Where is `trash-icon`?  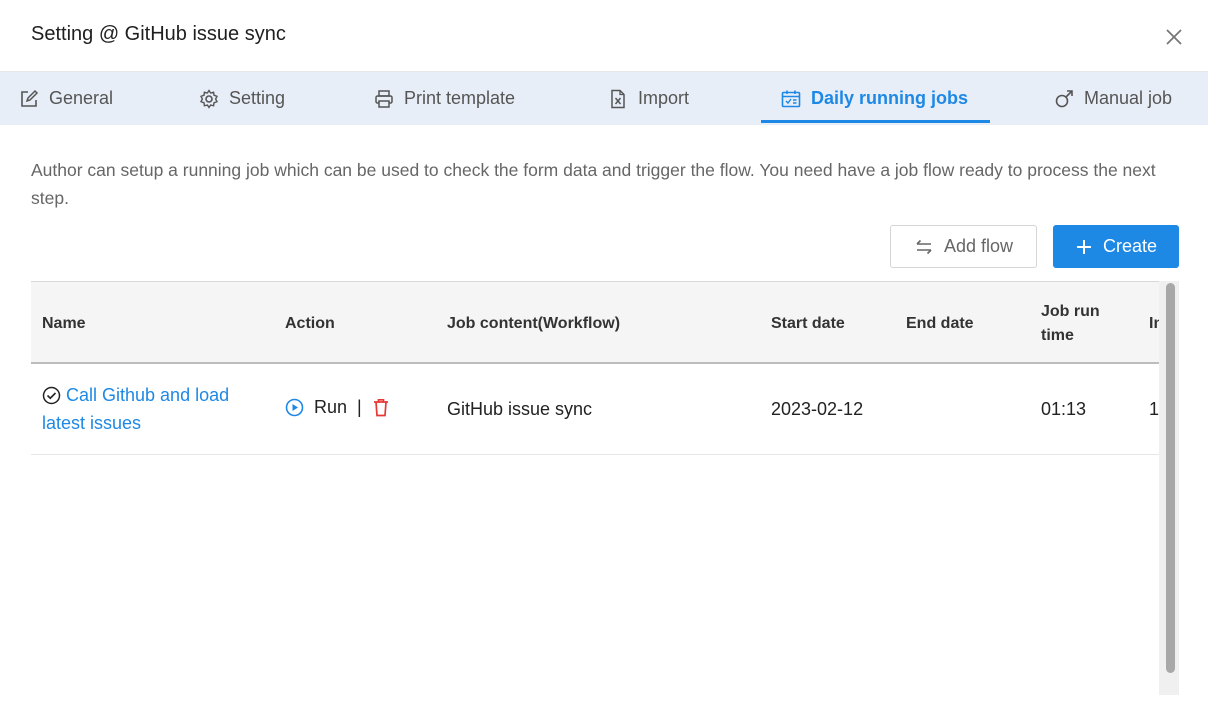 trash-icon is located at coordinates (381, 407).